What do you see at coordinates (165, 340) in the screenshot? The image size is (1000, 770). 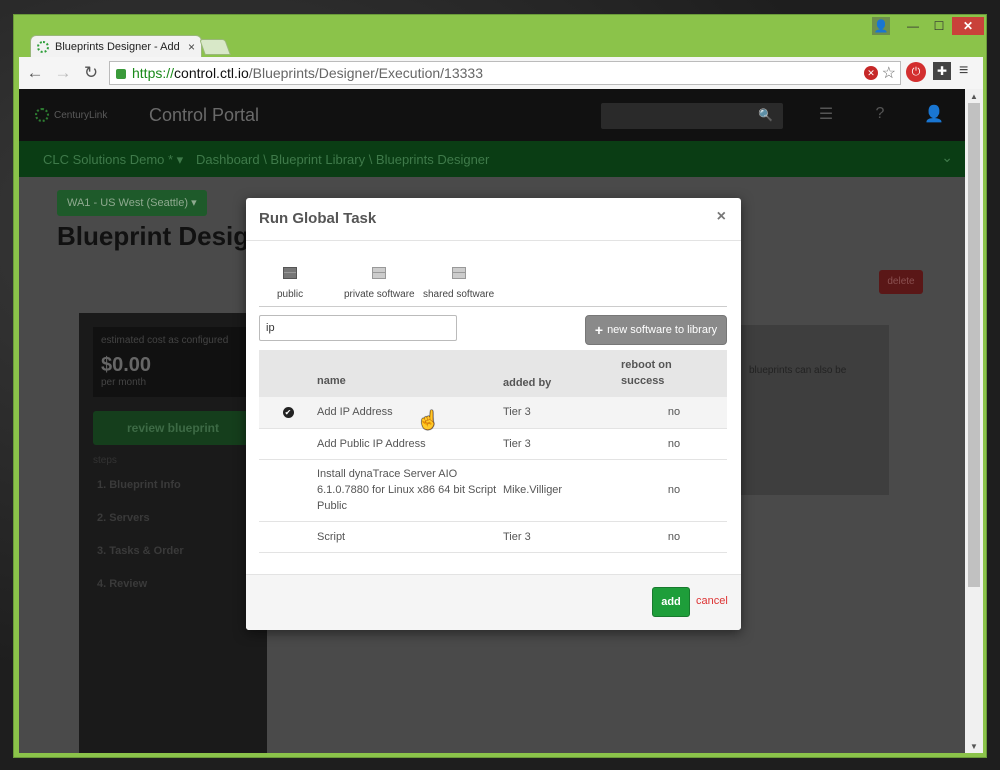 I see `cost-label: estimated cost as configured` at bounding box center [165, 340].